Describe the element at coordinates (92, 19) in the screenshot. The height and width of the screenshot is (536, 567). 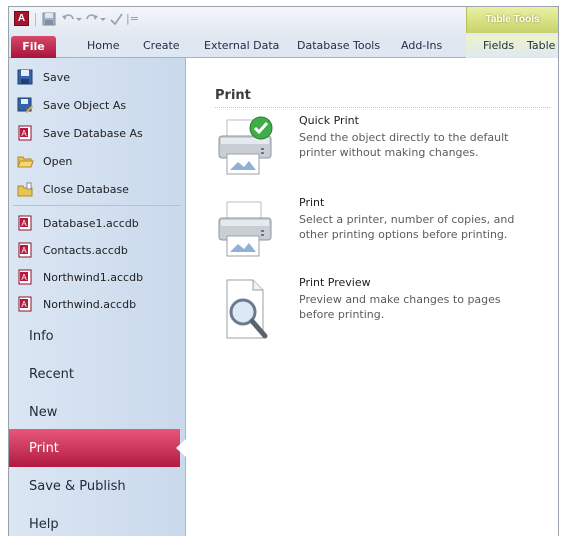
I see `redo-icon` at that location.